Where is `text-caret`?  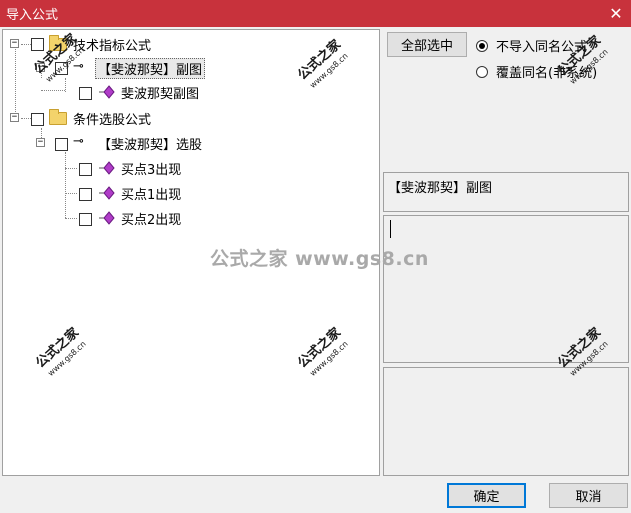
text-caret is located at coordinates (390, 229).